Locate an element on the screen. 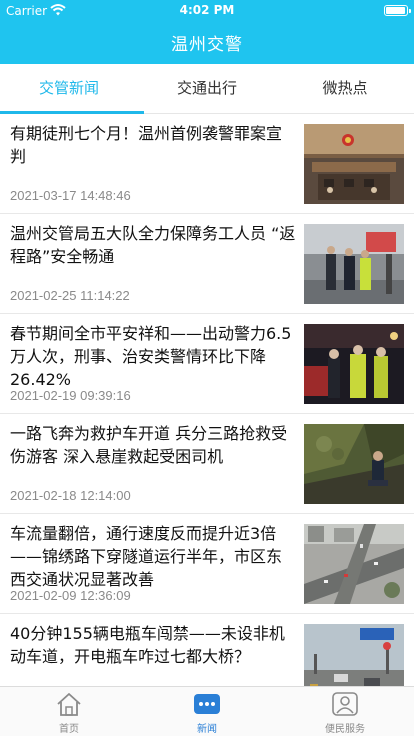 The image size is (414, 736). tabbar-home: 首页 is located at coordinates (69, 711).